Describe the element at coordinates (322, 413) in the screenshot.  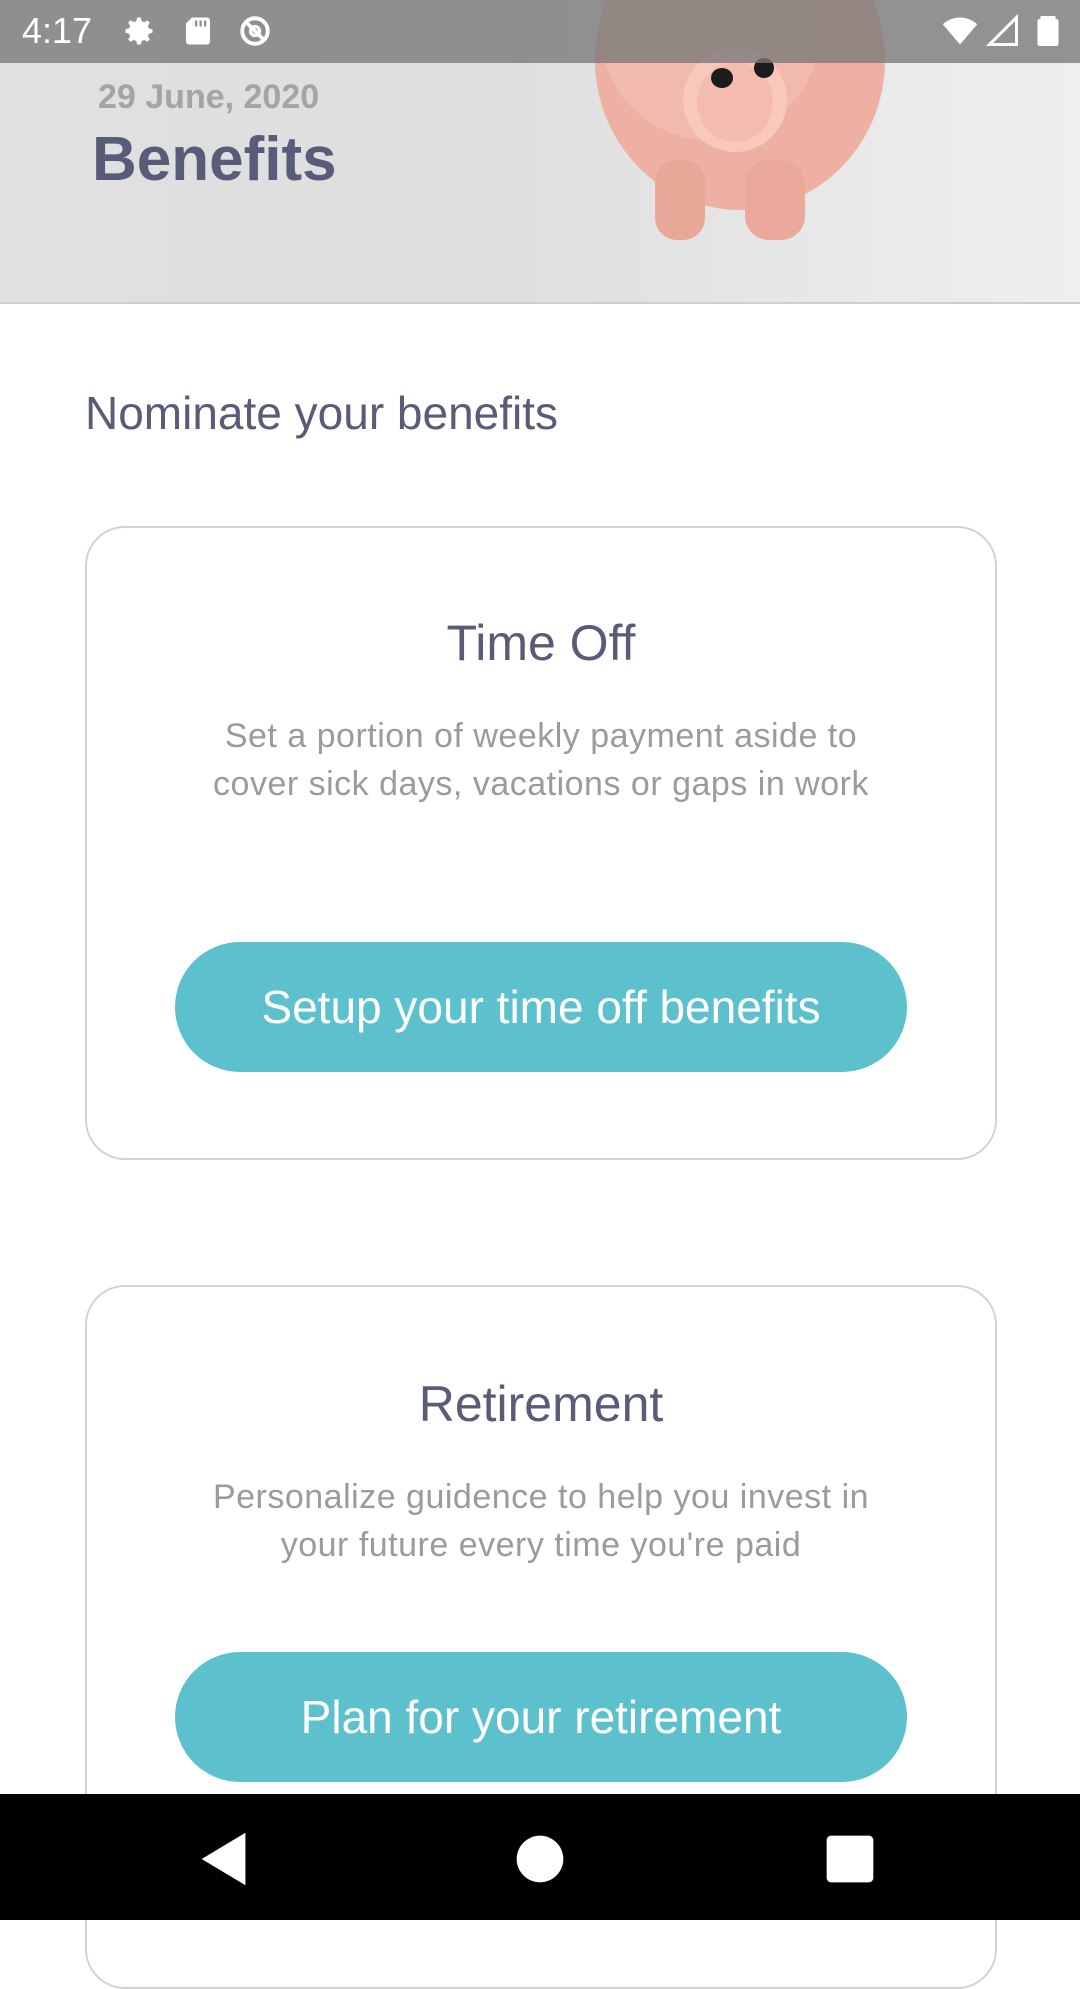
I see `section-title: Nominate your benefits` at that location.